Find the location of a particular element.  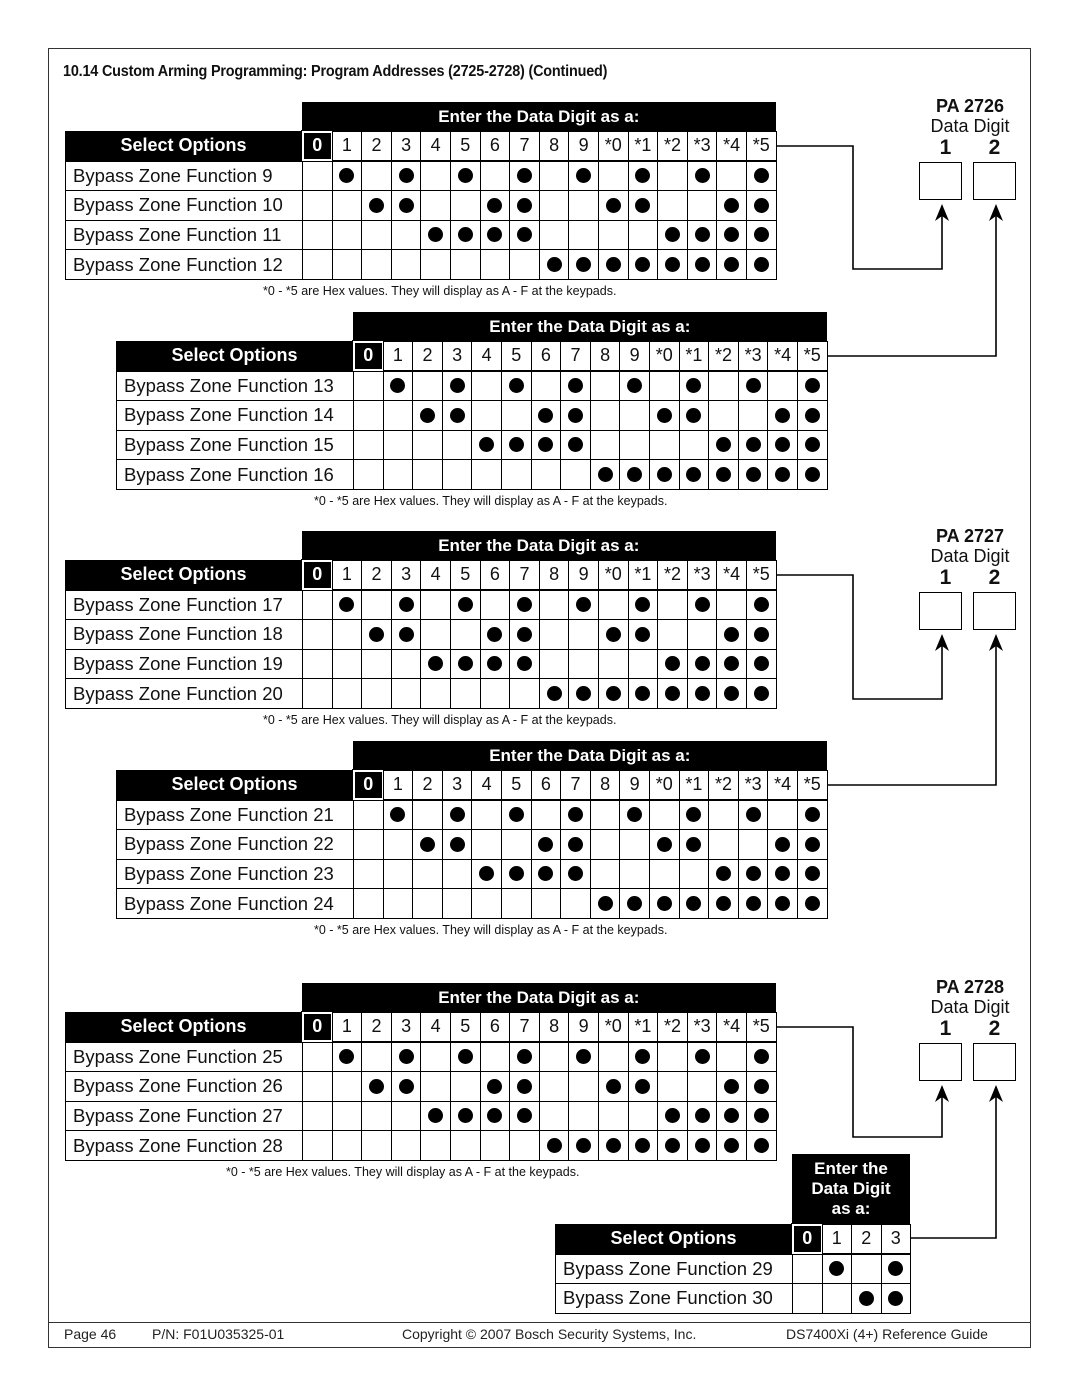

data-digit-1-box is located at coordinates (940, 181).